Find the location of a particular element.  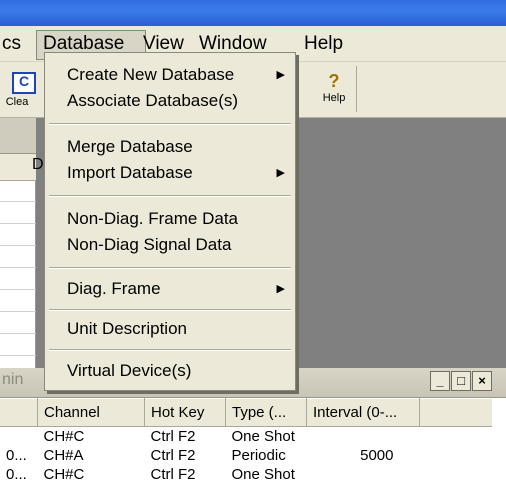

menu-item-import-database: Import Database ▶ is located at coordinates (170, 173).